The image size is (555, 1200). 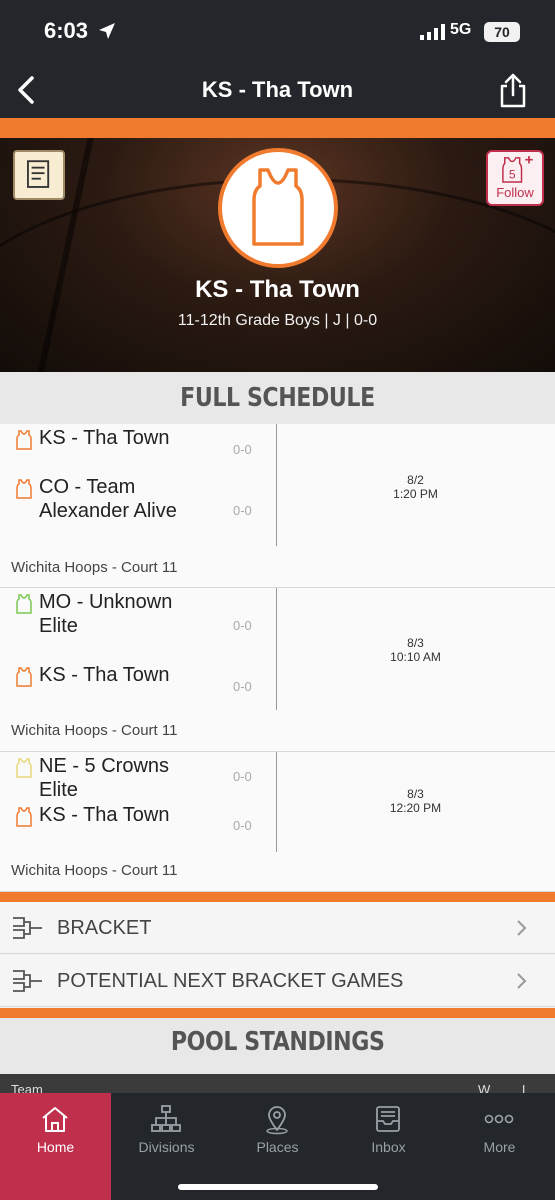 I want to click on team-name-label: NE - 5 Crowns Elite, so click(x=104, y=778).